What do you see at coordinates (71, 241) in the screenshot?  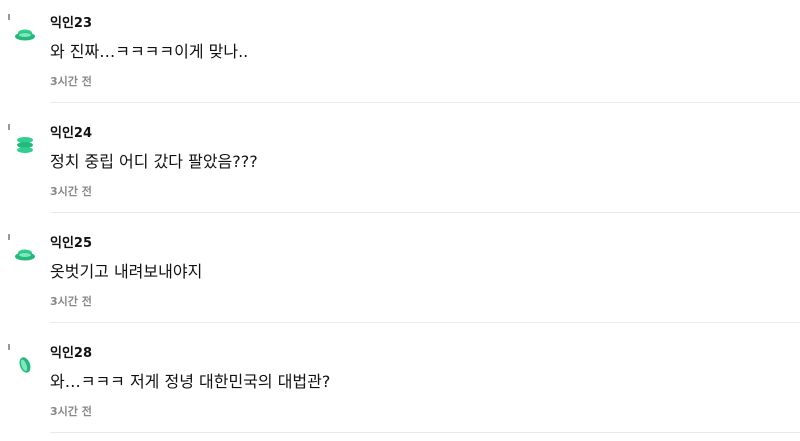 I see `comment-nickname: 익인25` at bounding box center [71, 241].